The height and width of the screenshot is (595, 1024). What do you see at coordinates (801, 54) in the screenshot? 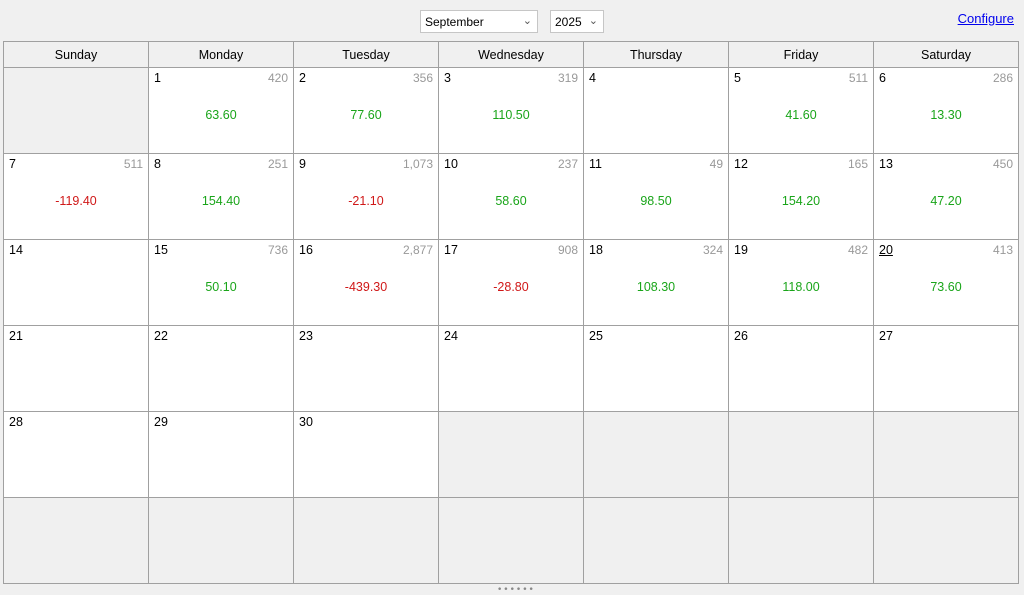
I see `weekday-header: Friday` at bounding box center [801, 54].